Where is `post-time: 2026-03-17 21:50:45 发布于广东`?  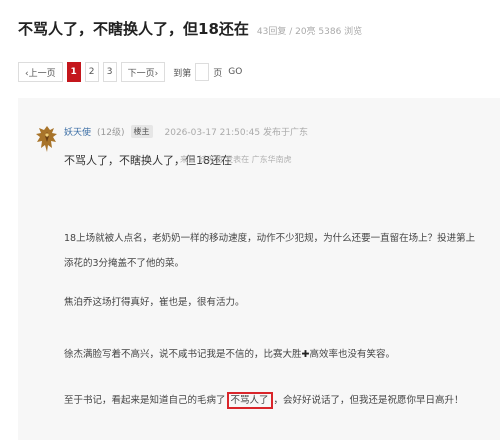
post-time: 2026-03-17 21:50:45 发布于广东 is located at coordinates (236, 132).